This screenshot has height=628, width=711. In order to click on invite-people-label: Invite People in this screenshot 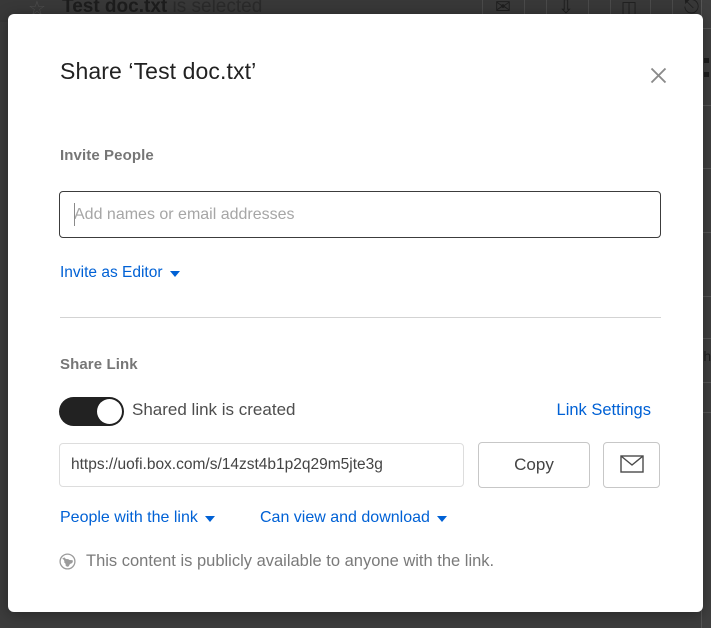, I will do `click(107, 155)`.